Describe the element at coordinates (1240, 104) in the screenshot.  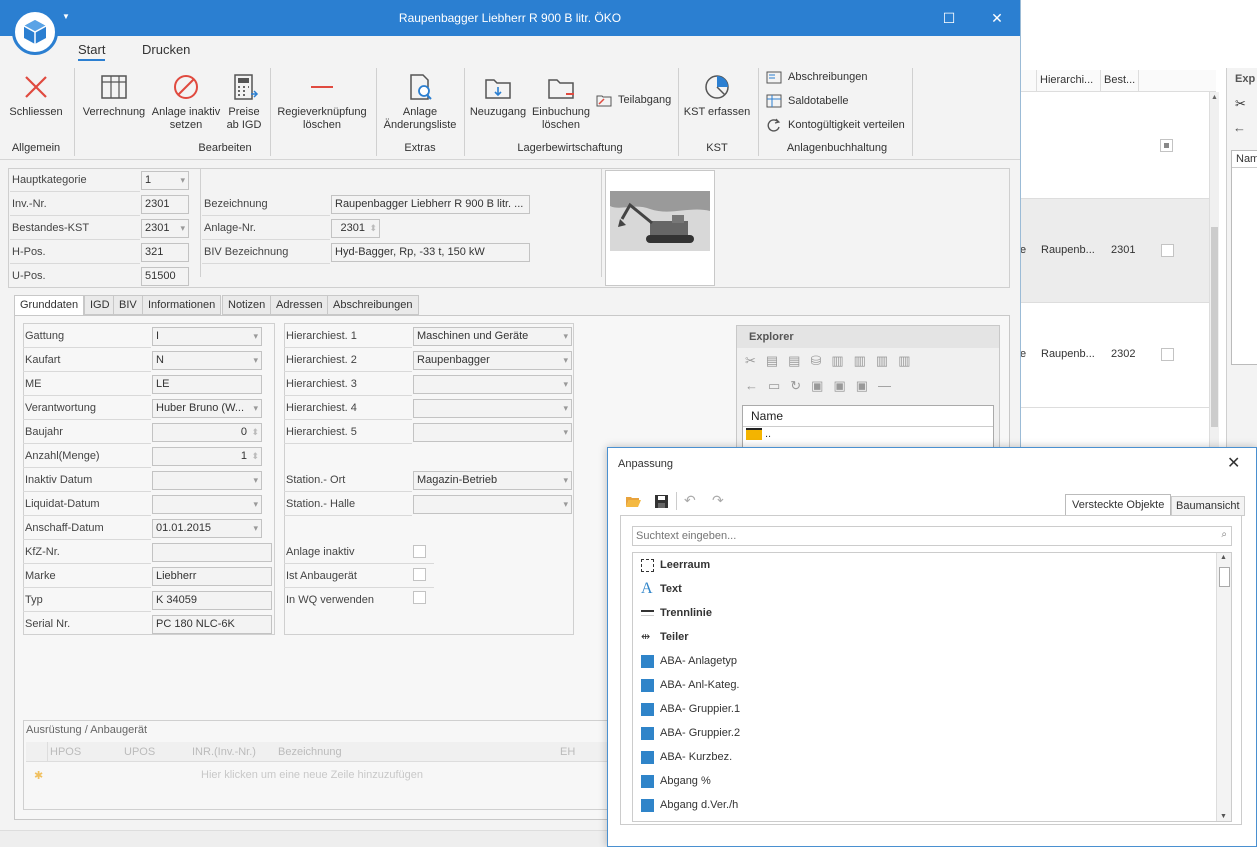
I see `scissors-icon: ✂` at that location.